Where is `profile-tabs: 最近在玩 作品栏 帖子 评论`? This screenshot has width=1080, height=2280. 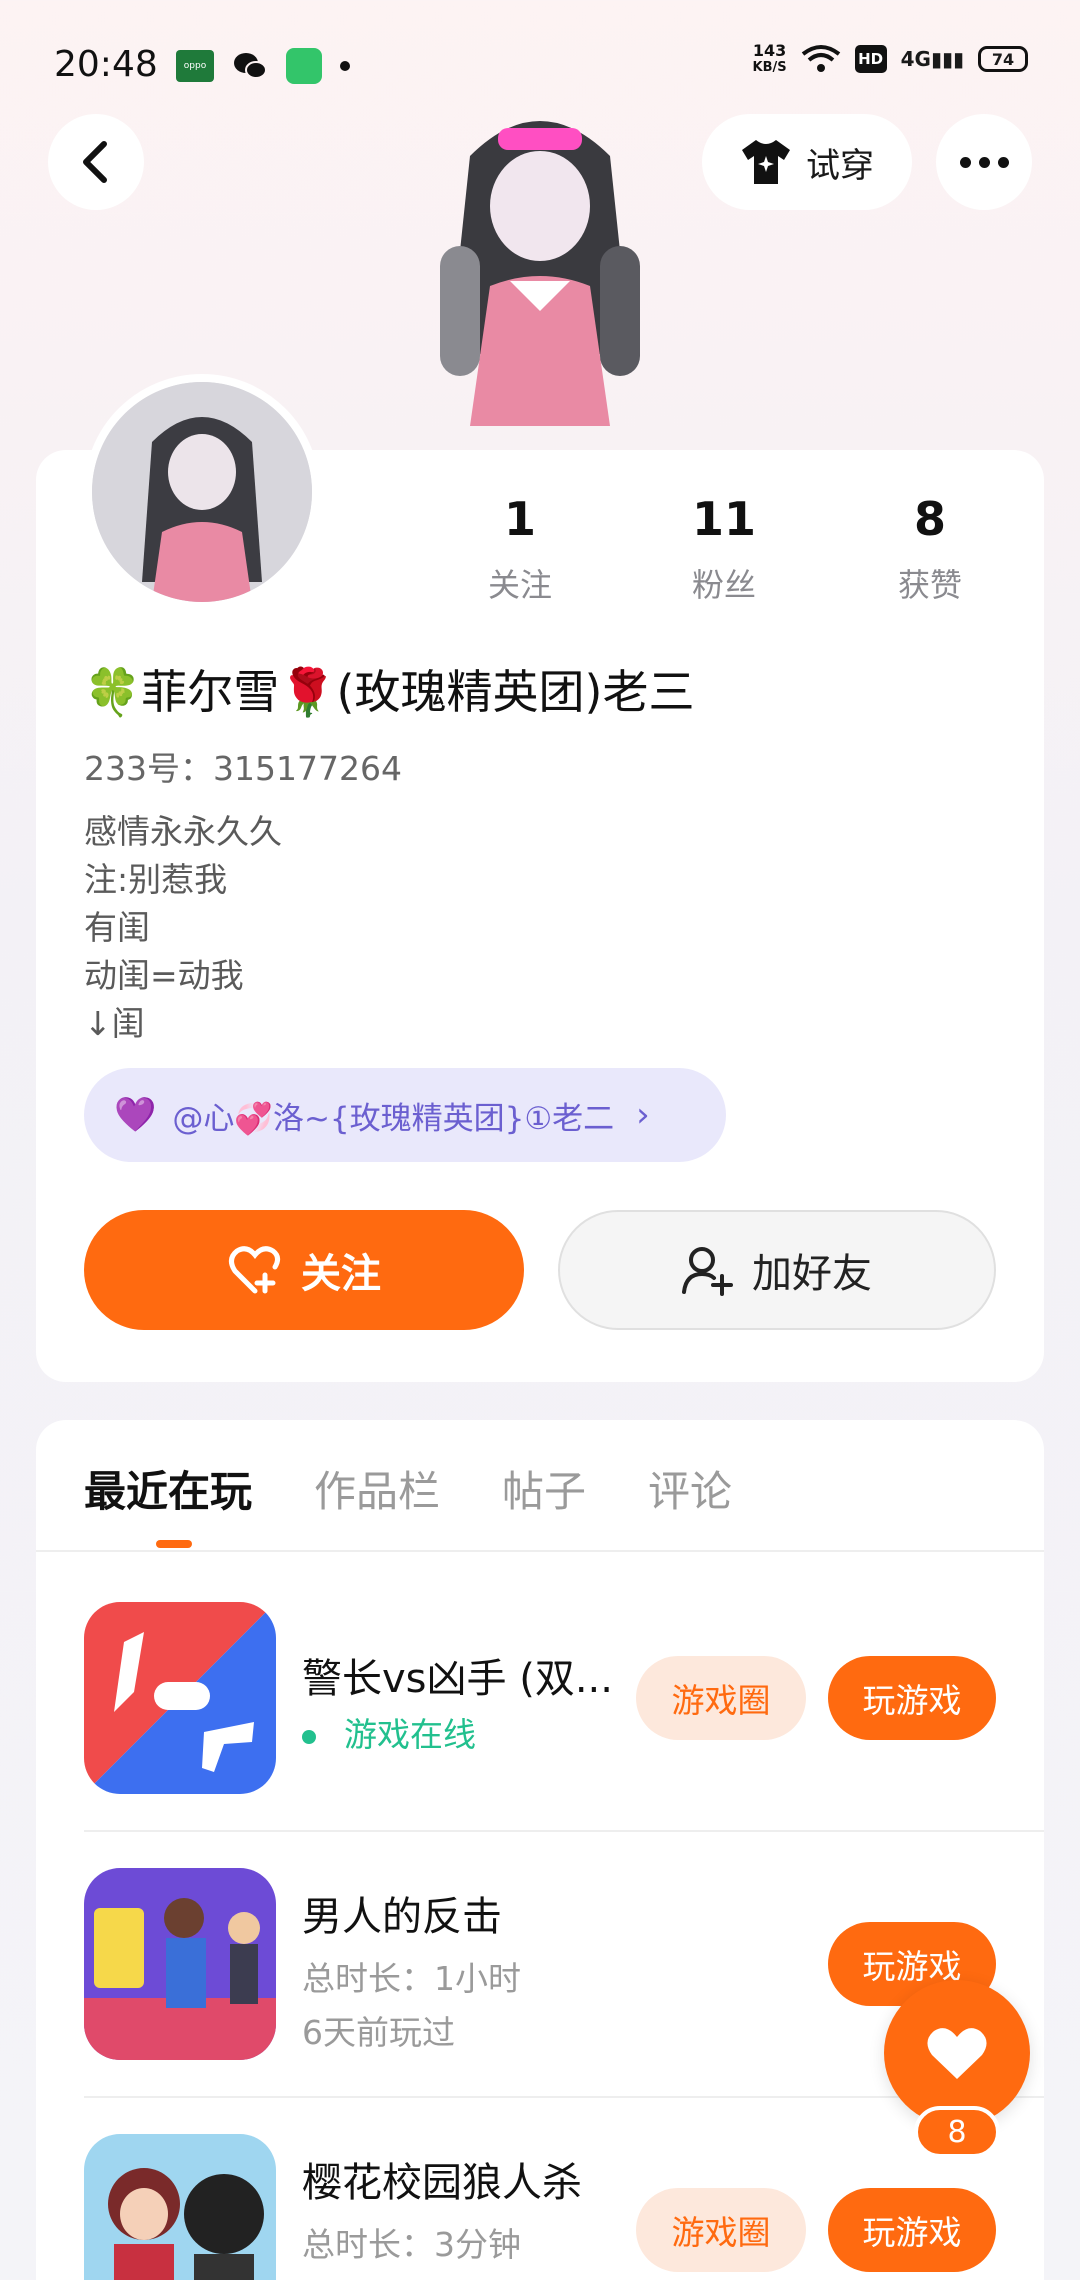
profile-tabs: 最近在玩 作品栏 帖子 评论 is located at coordinates (408, 1488).